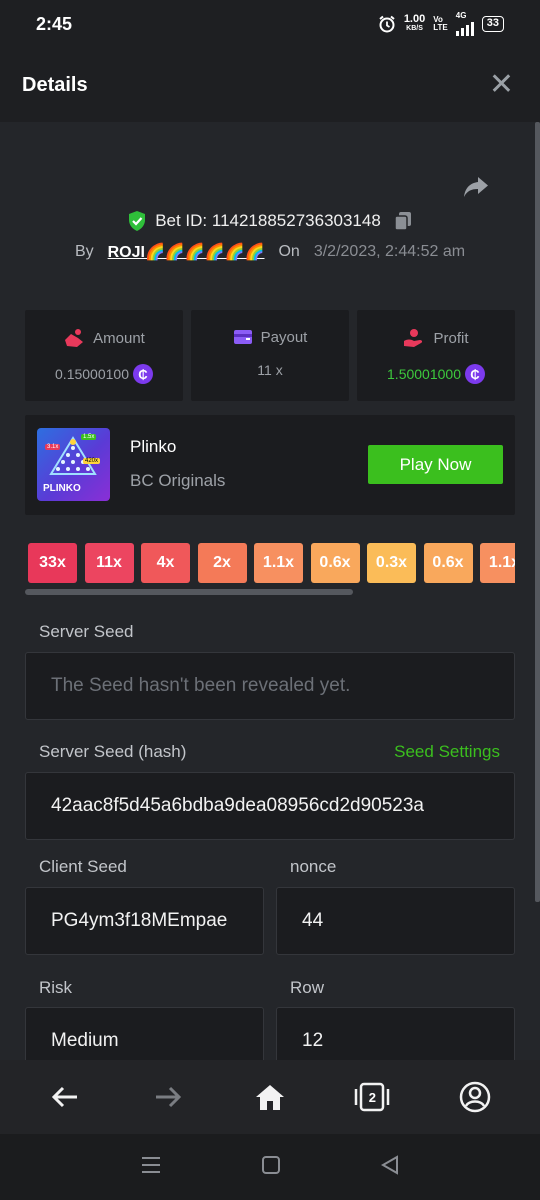  Describe the element at coordinates (501, 85) in the screenshot. I see `close-icon: ✕` at that location.